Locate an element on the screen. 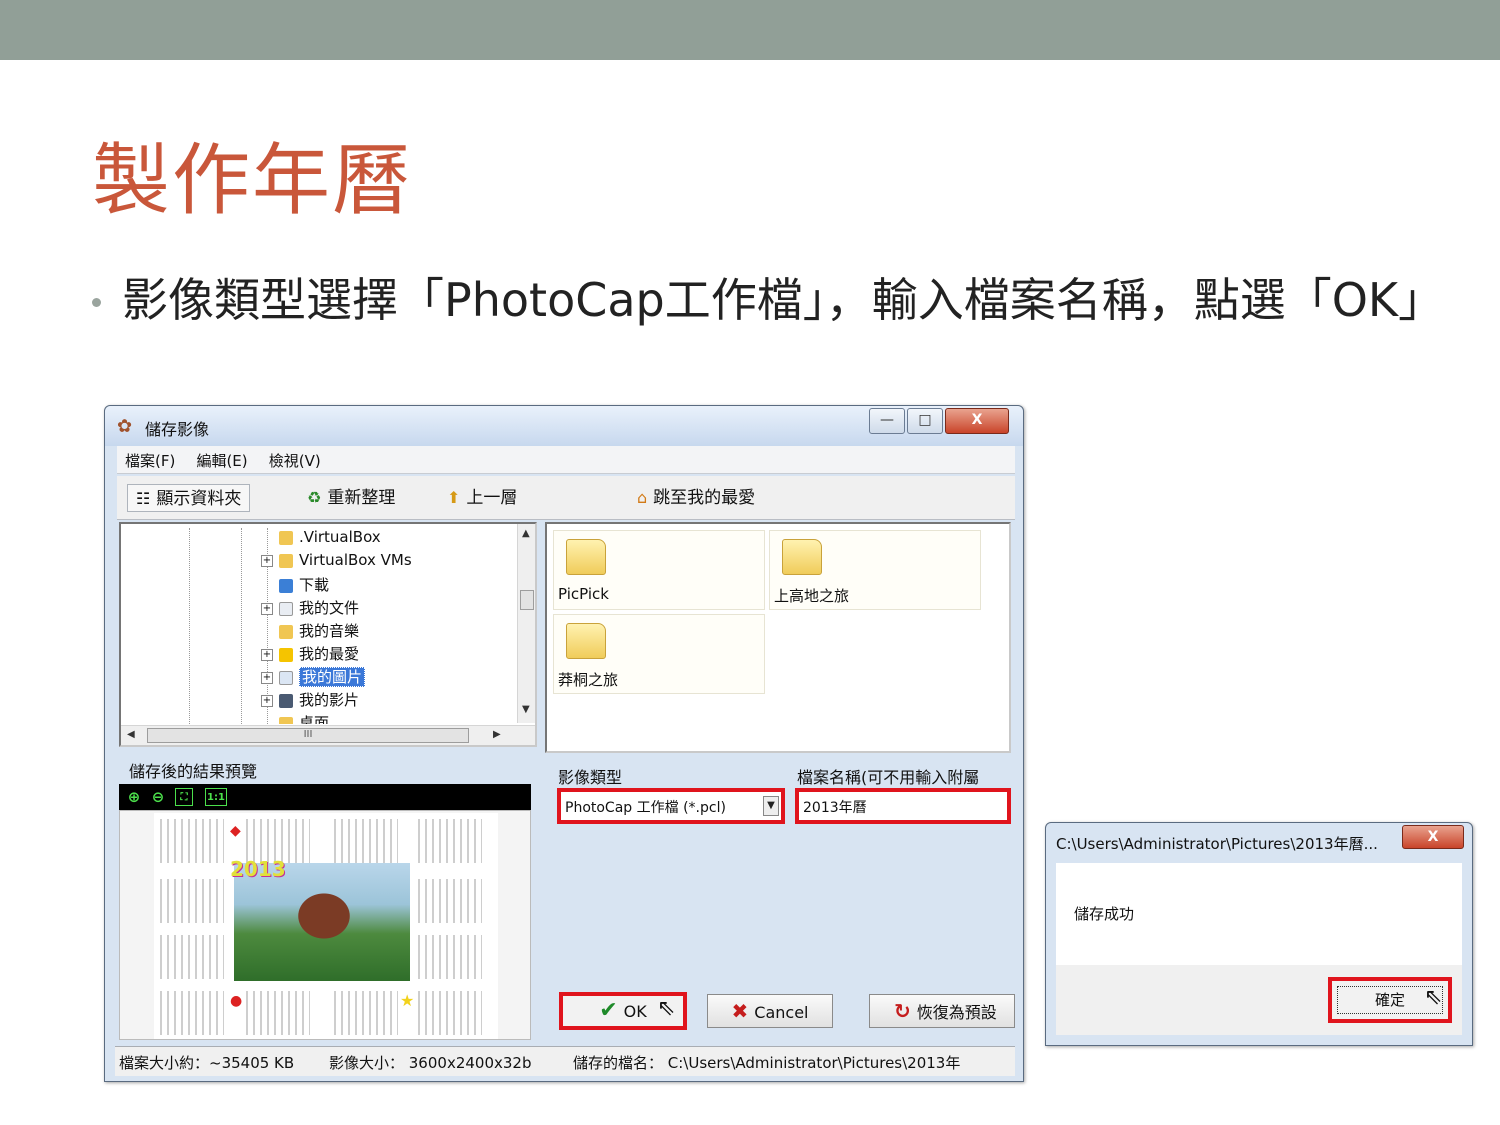  refresh-label: 重新整理 is located at coordinates (361, 498).